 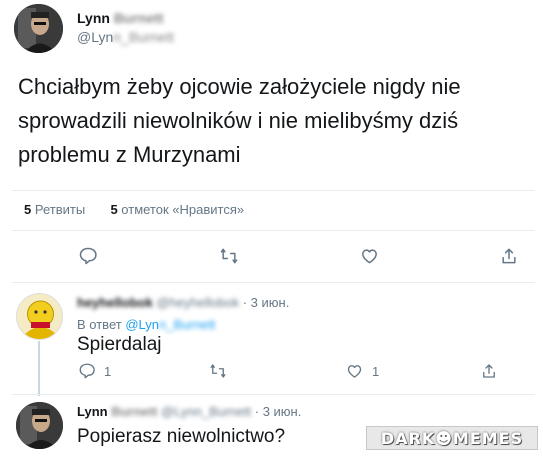 What do you see at coordinates (376, 371) in the screenshot?
I see `like-count: 1` at bounding box center [376, 371].